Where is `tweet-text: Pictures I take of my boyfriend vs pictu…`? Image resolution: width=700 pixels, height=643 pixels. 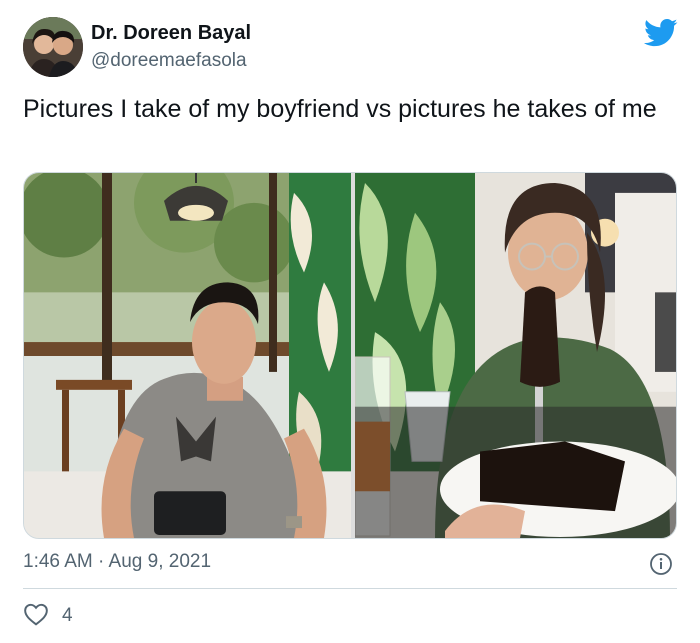 tweet-text: Pictures I take of my boyfriend vs pictu… is located at coordinates (340, 109).